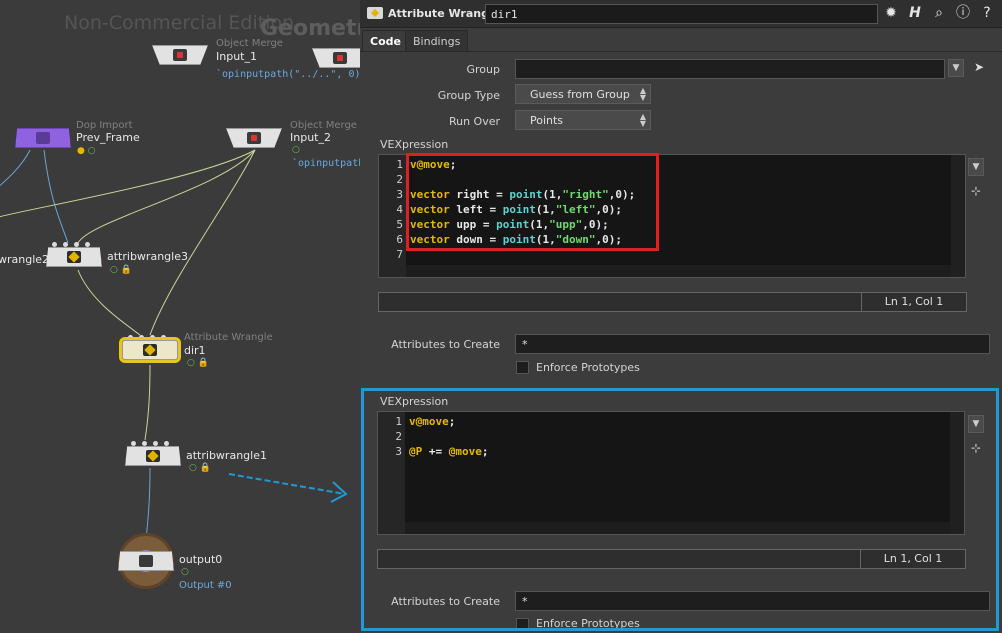 This screenshot has width=1002, height=633. Describe the element at coordinates (678, 271) in the screenshot. I see `horizontal-scrollbar` at that location.